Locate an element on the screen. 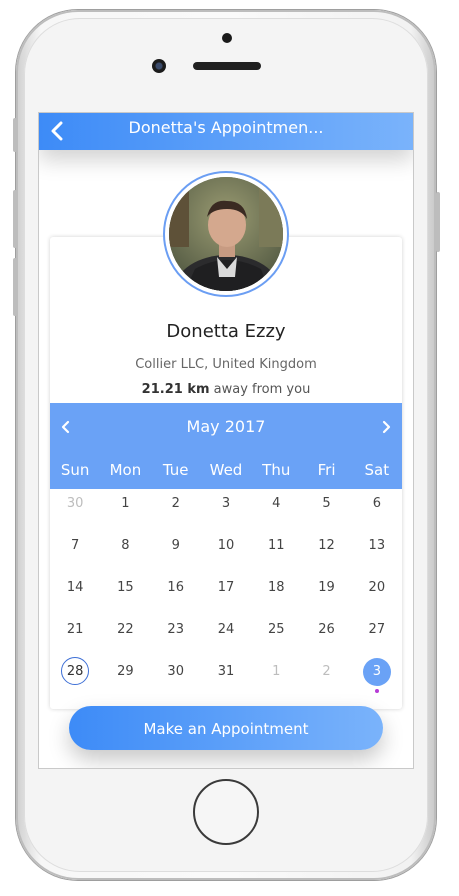  calendar-day: 15 is located at coordinates (125, 594).